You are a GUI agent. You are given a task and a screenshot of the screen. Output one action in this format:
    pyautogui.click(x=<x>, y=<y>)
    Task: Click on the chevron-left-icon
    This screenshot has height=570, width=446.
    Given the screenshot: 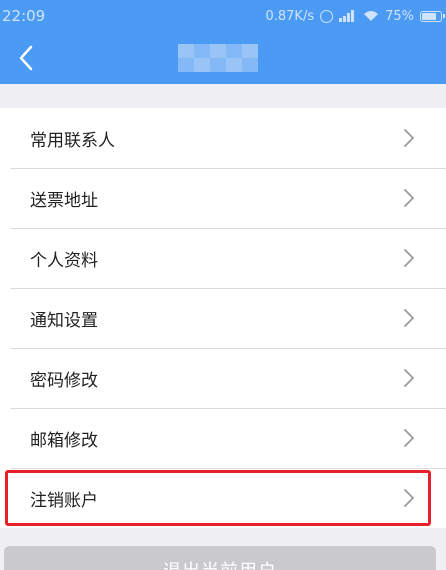 What is the action you would take?
    pyautogui.click(x=26, y=58)
    